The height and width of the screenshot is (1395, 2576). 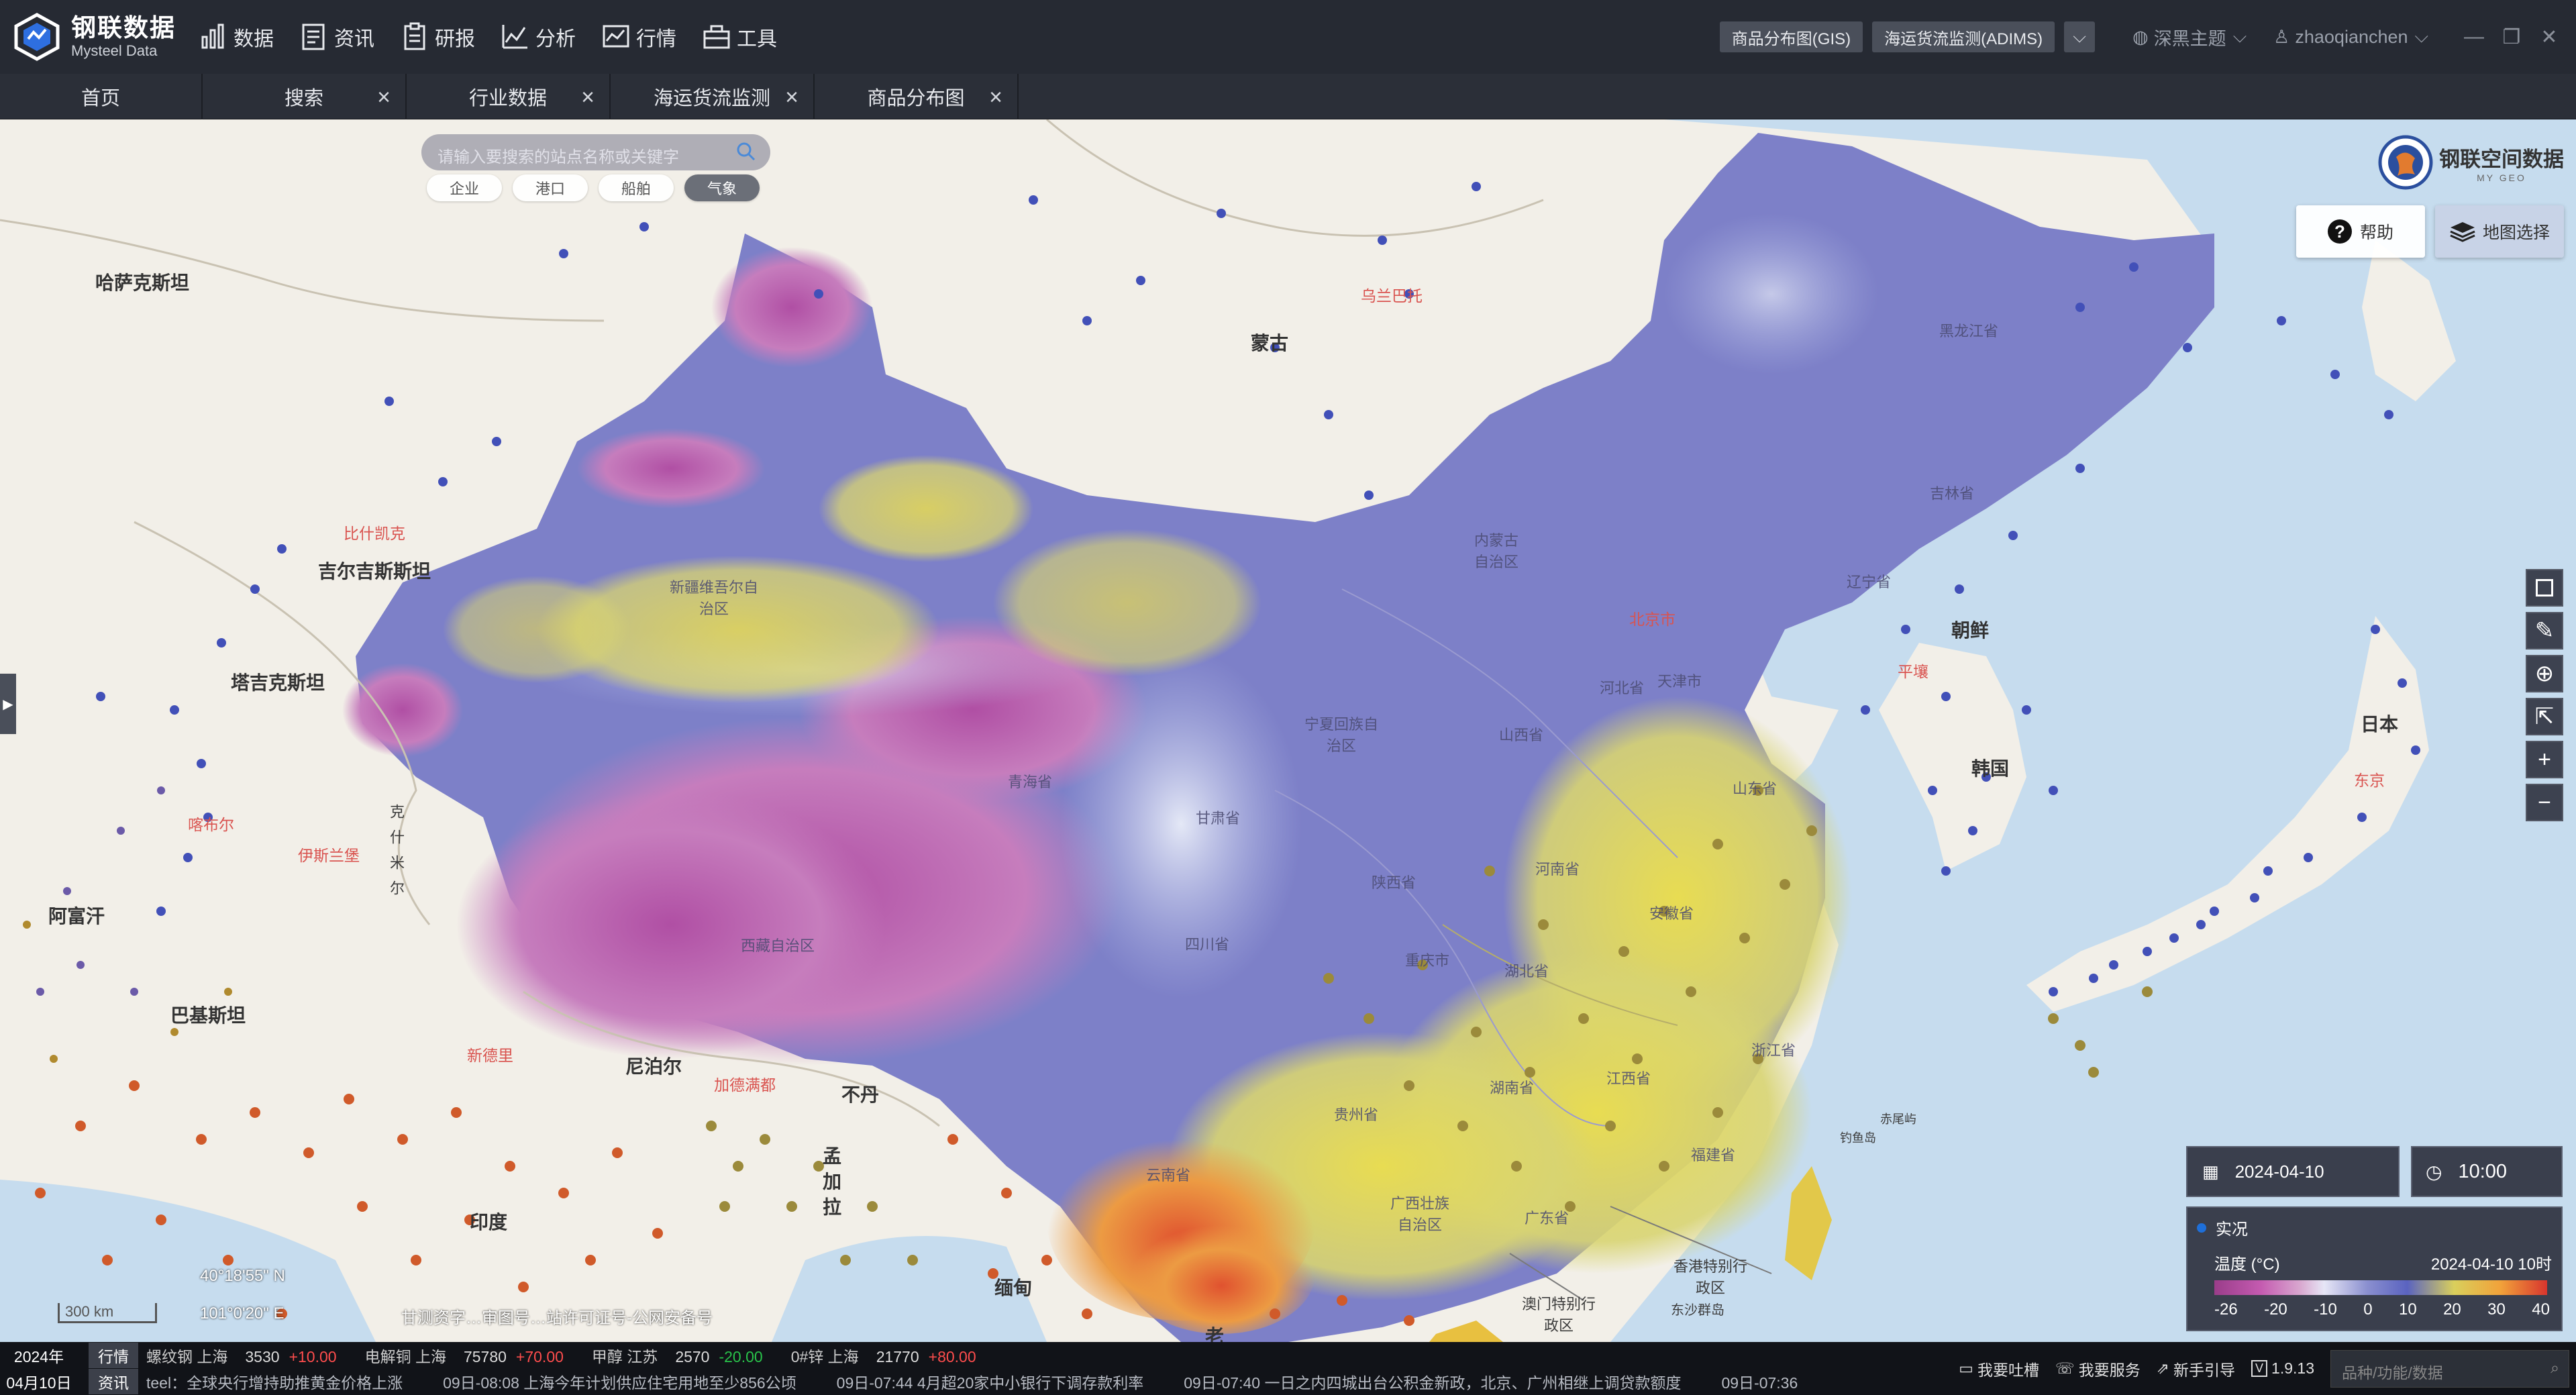 What do you see at coordinates (2487, 1171) in the screenshot?
I see `time-picker: ◷ 10:00` at bounding box center [2487, 1171].